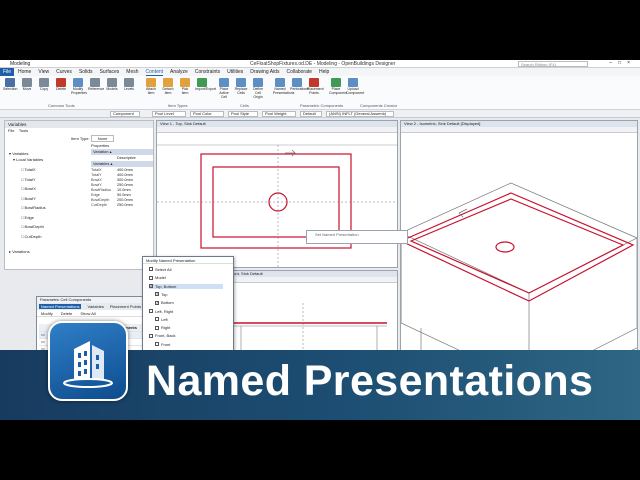 The height and width of the screenshot is (480, 640). Describe the element at coordinates (24, 72) in the screenshot. I see `menu-tab-home: Home` at that location.